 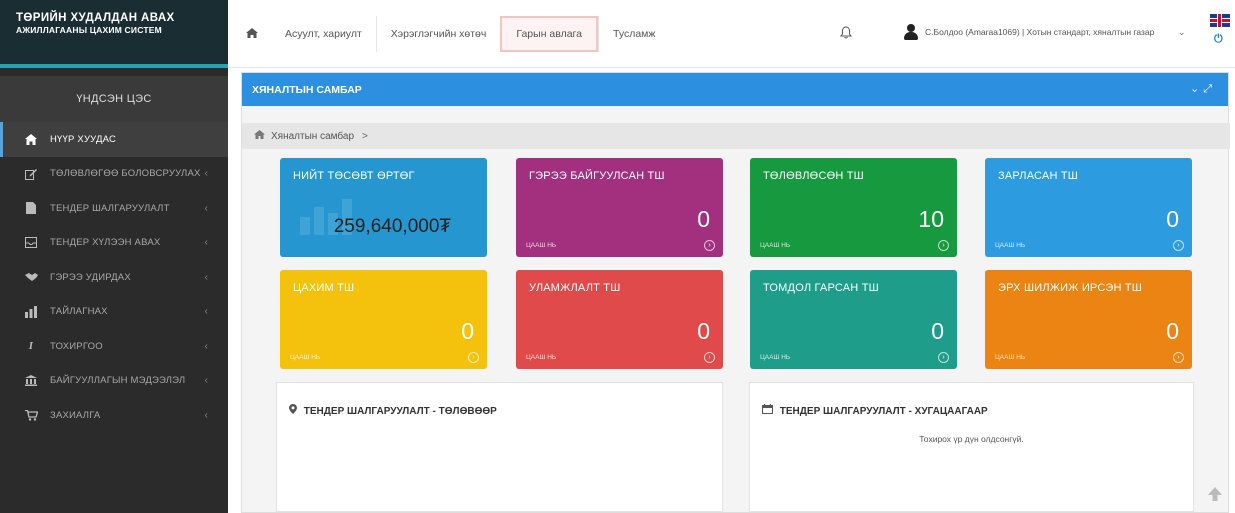 I want to click on card-value: 259,640,000₮, so click(x=392, y=226).